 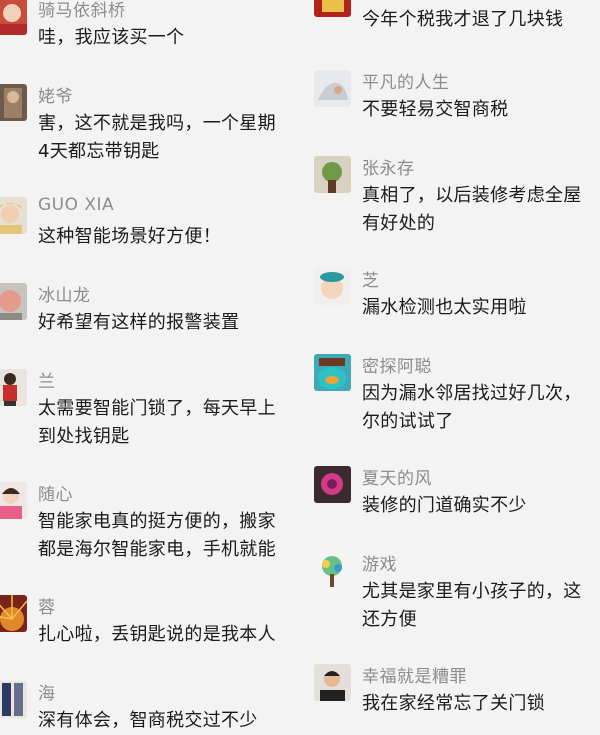 I want to click on comment-text: 好希望有这样的报警装置, so click(x=138, y=323).